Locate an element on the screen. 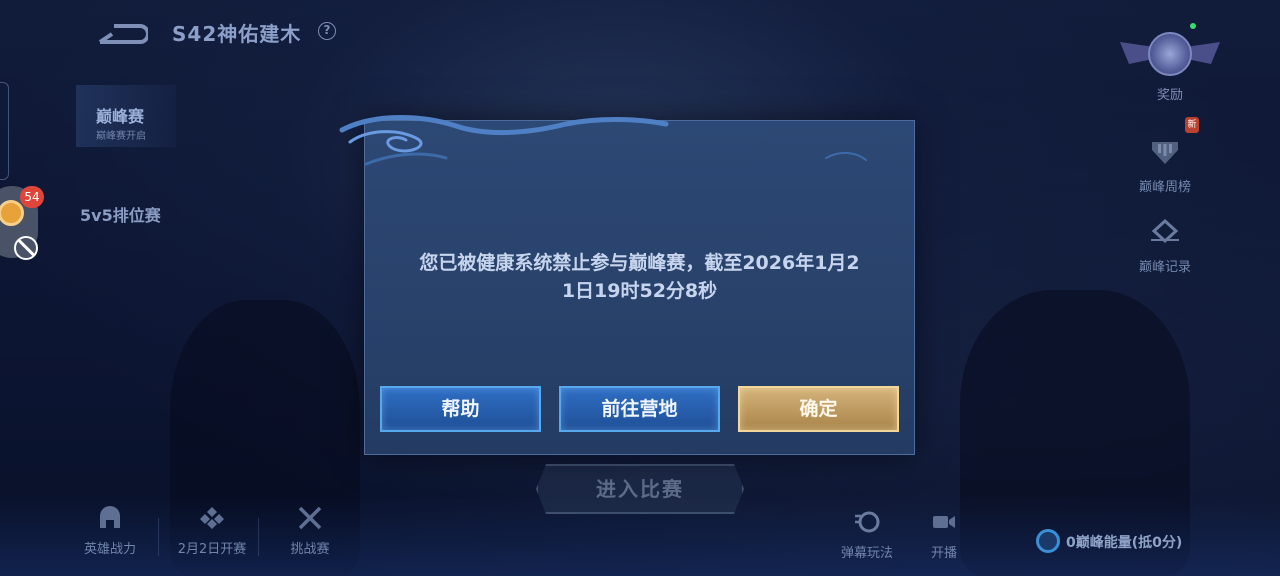  side-panel-edge is located at coordinates (4, 131).